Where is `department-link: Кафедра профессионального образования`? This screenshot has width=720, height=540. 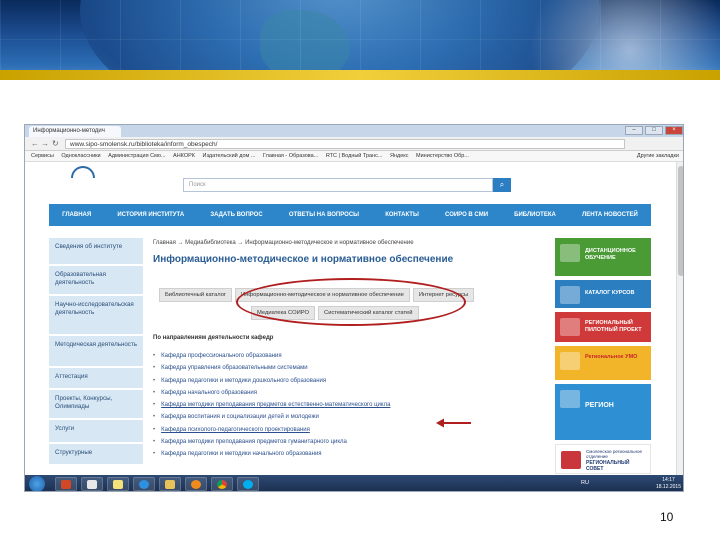 department-link: Кафедра профессионального образования is located at coordinates (221, 356).